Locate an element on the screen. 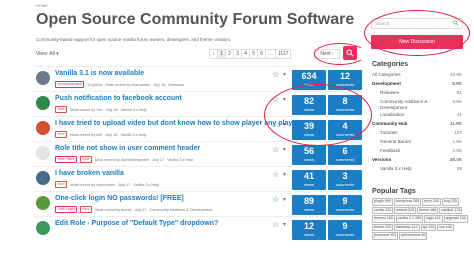 The width and height of the screenshot is (474, 262). popular-tag: wordpress 285 is located at coordinates (407, 202).